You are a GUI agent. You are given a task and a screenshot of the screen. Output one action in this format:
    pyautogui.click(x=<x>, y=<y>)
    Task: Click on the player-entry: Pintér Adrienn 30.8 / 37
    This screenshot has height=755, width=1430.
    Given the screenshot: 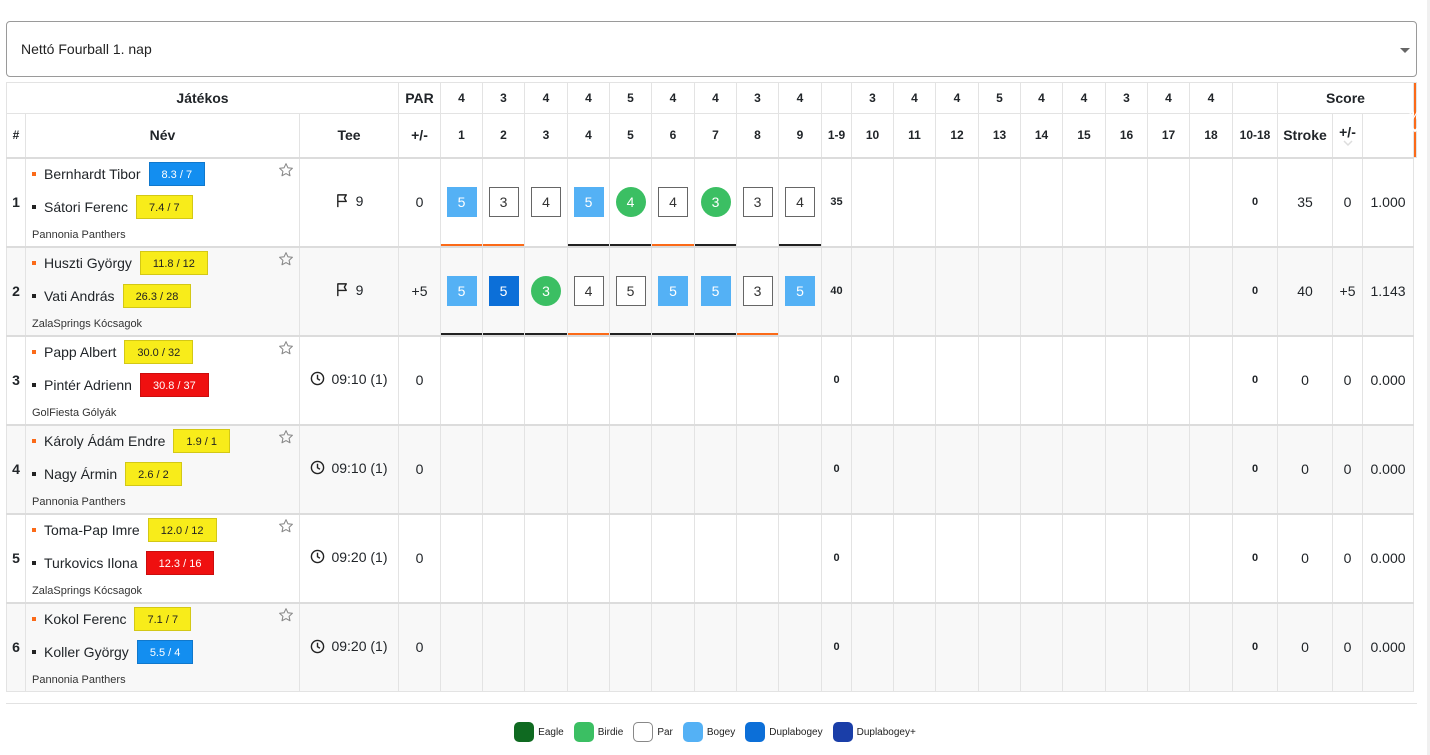 What is the action you would take?
    pyautogui.click(x=120, y=384)
    